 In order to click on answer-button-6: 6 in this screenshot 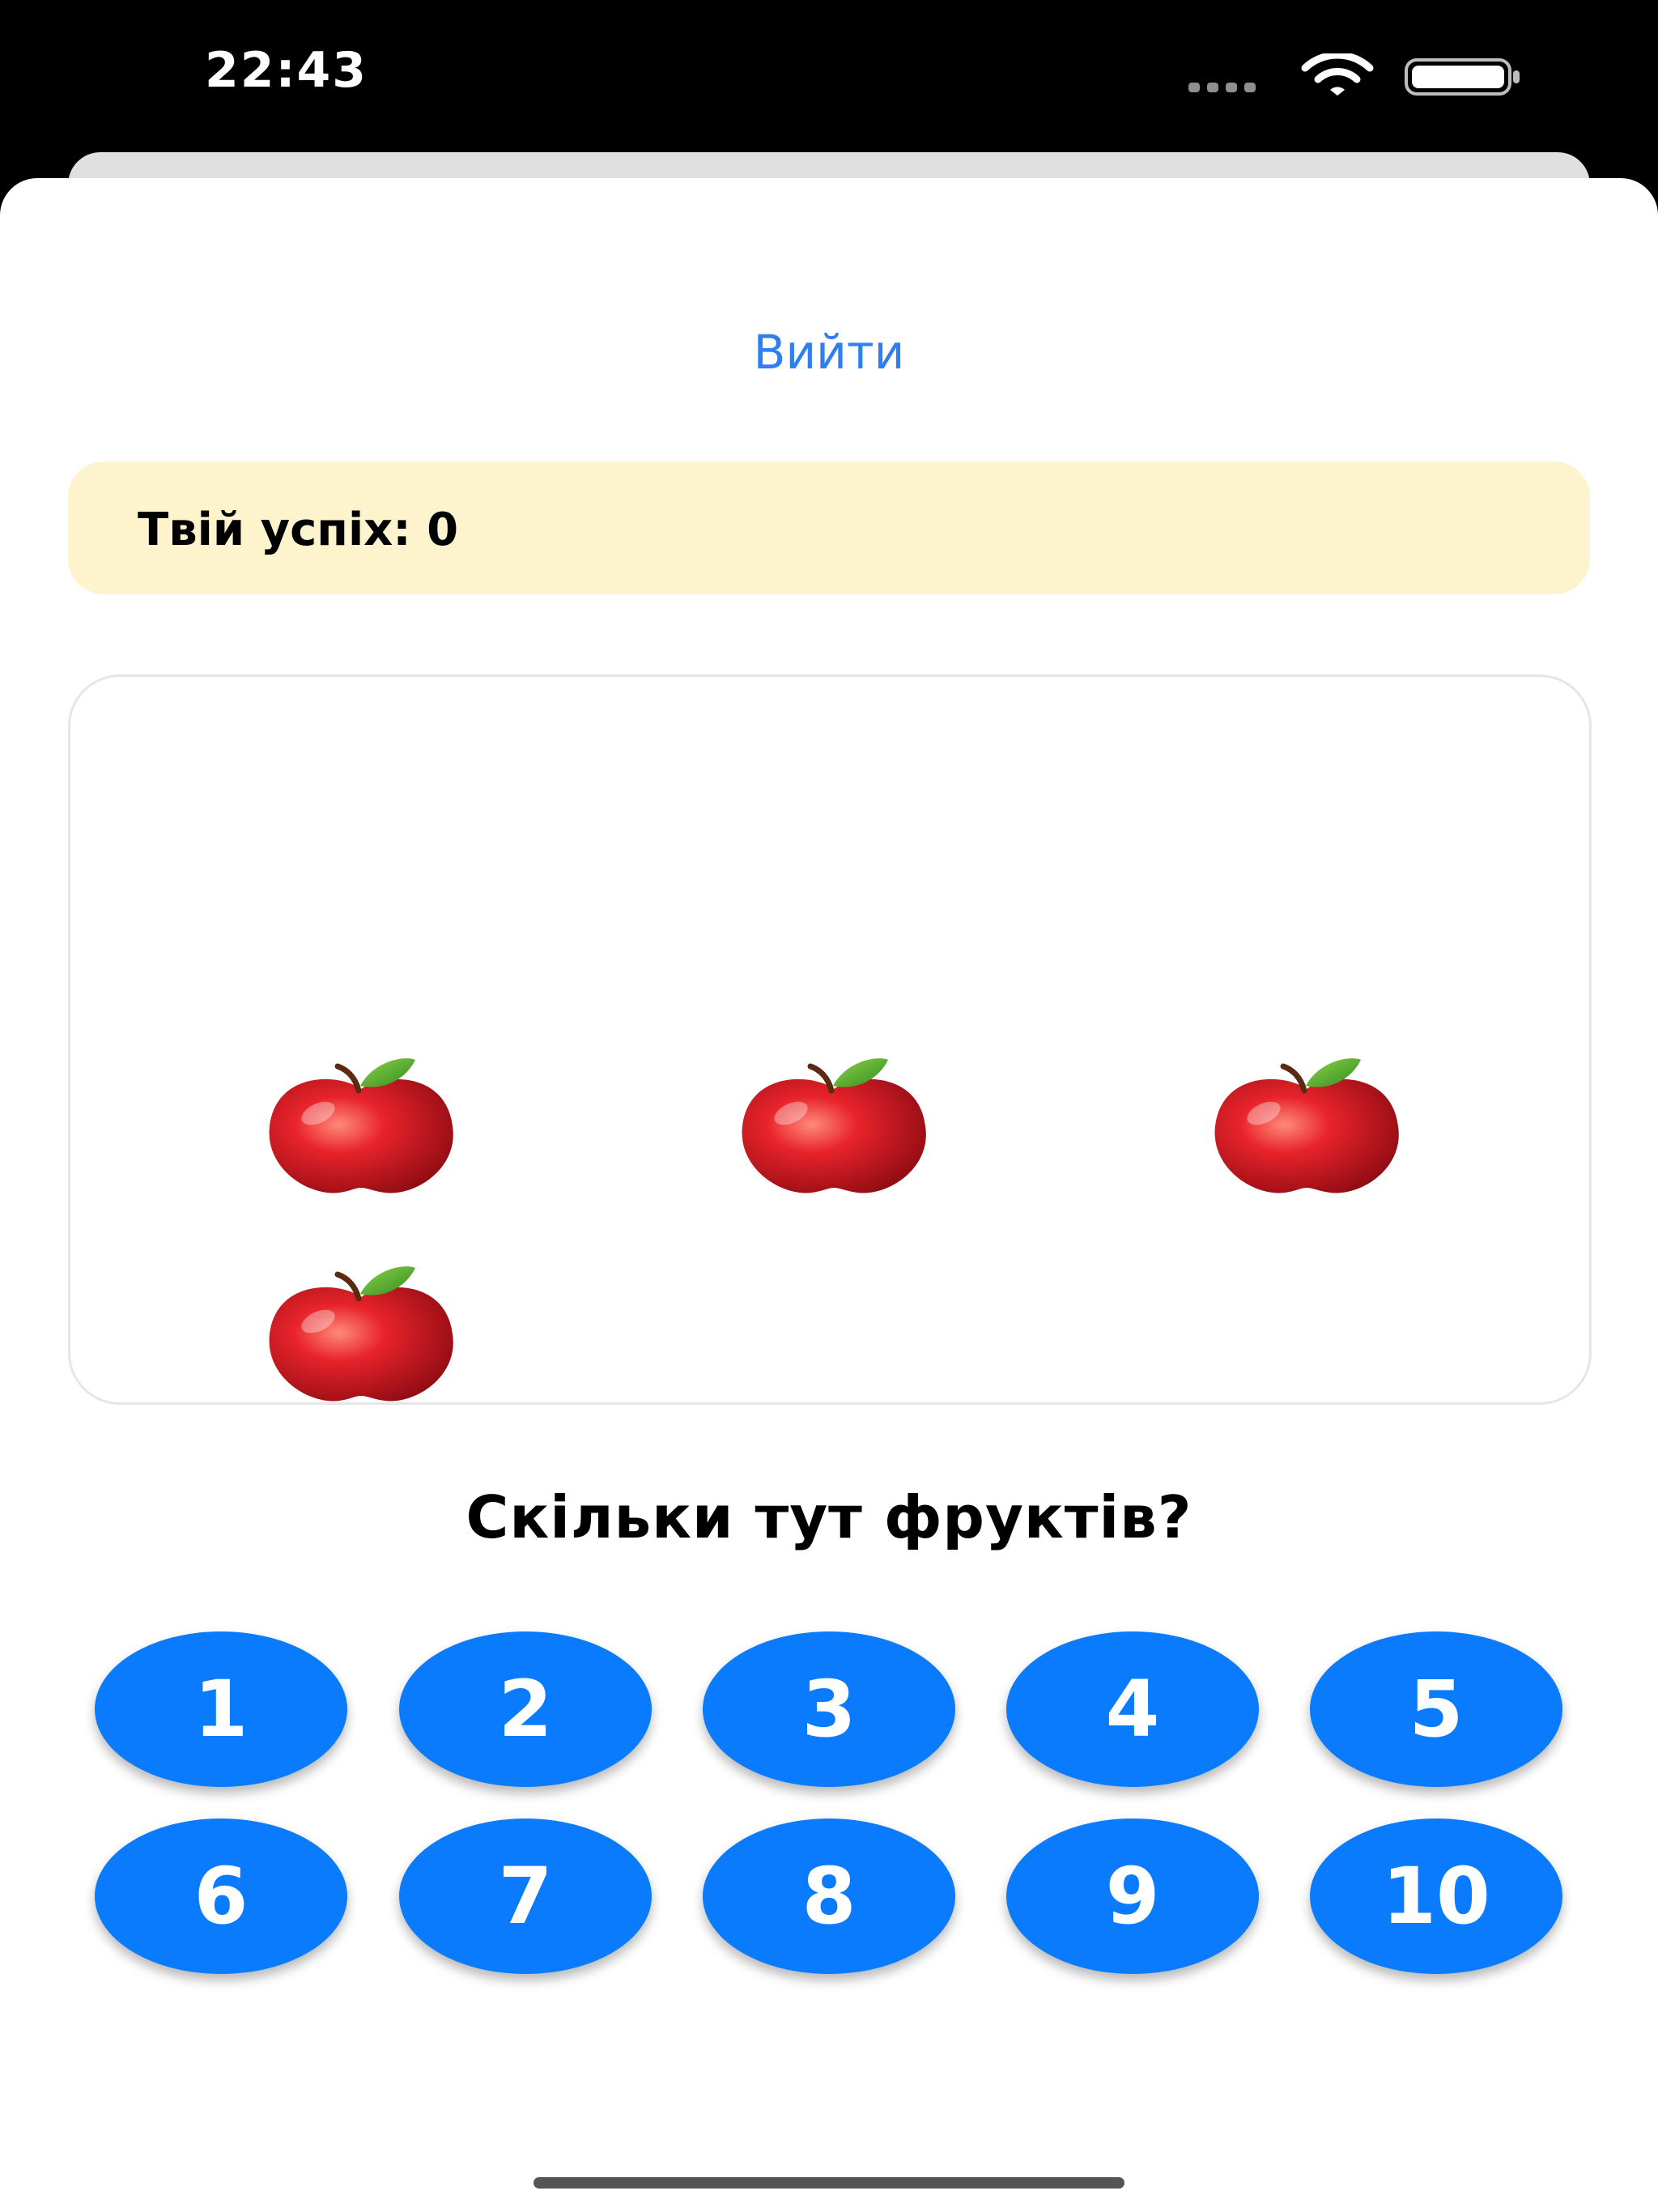, I will do `click(221, 1897)`.